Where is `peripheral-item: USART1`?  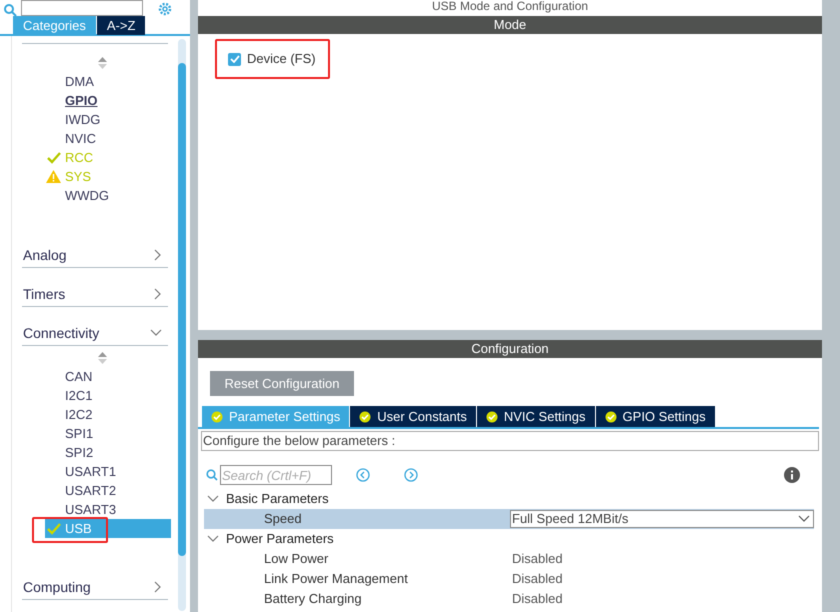 peripheral-item: USART1 is located at coordinates (108, 471).